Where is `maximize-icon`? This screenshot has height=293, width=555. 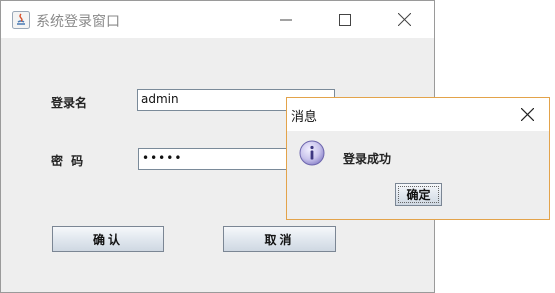 maximize-icon is located at coordinates (345, 19).